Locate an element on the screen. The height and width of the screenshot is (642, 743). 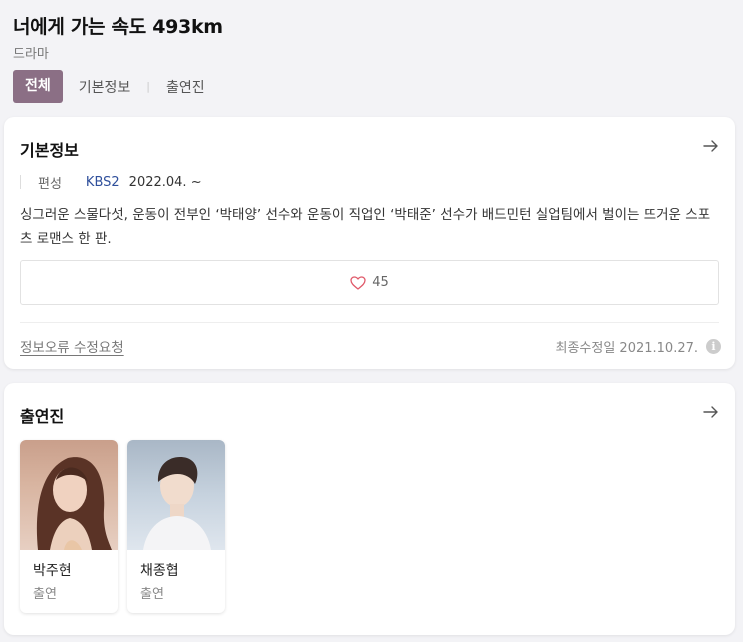
page-title: 너에게 가는 속도 493km is located at coordinates (118, 27).